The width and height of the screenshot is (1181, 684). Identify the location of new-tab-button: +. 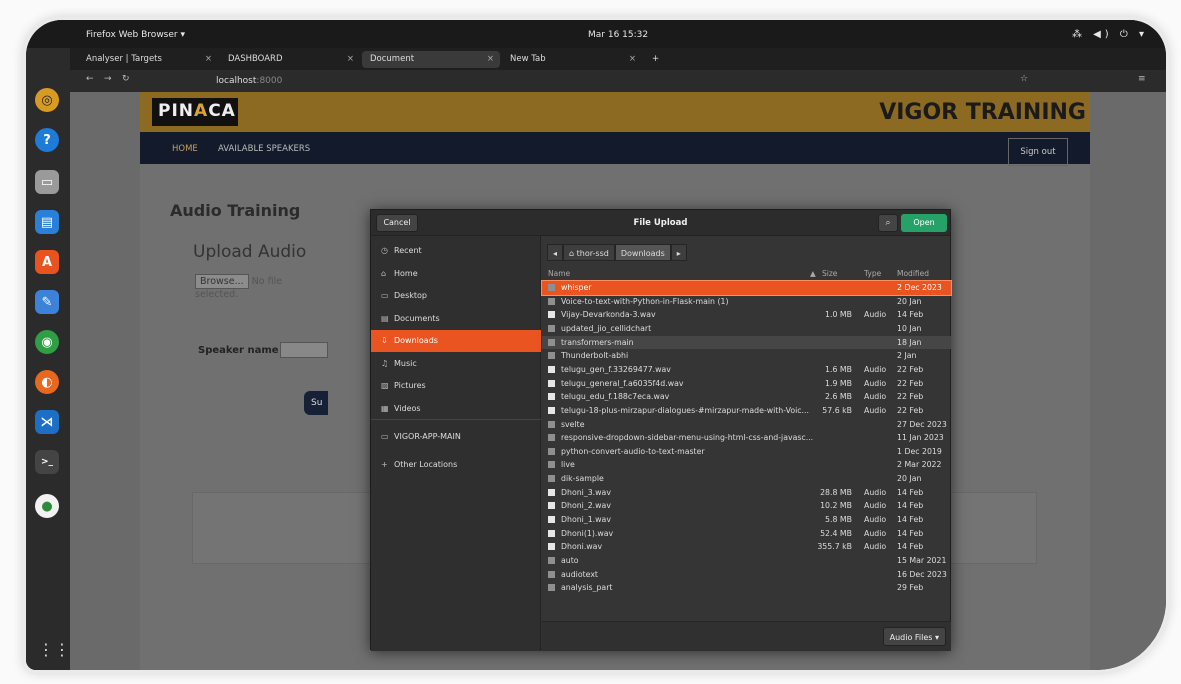
(654, 59).